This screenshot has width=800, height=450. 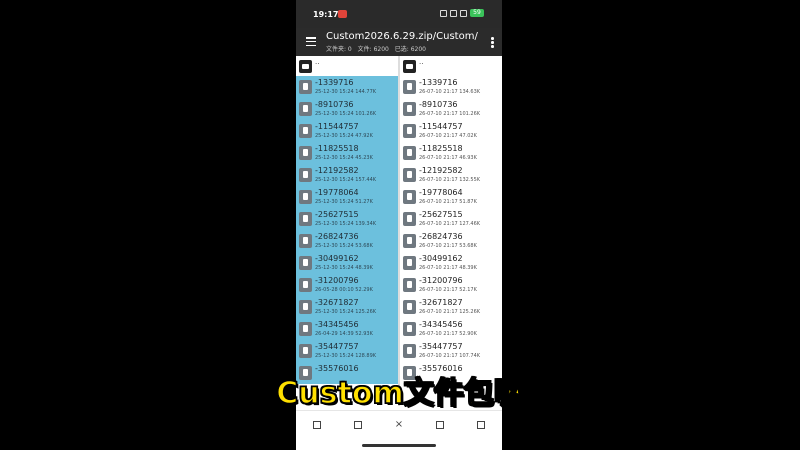 I want to click on file-meta: 25-12-30 15:24 45.23K, so click(x=344, y=158).